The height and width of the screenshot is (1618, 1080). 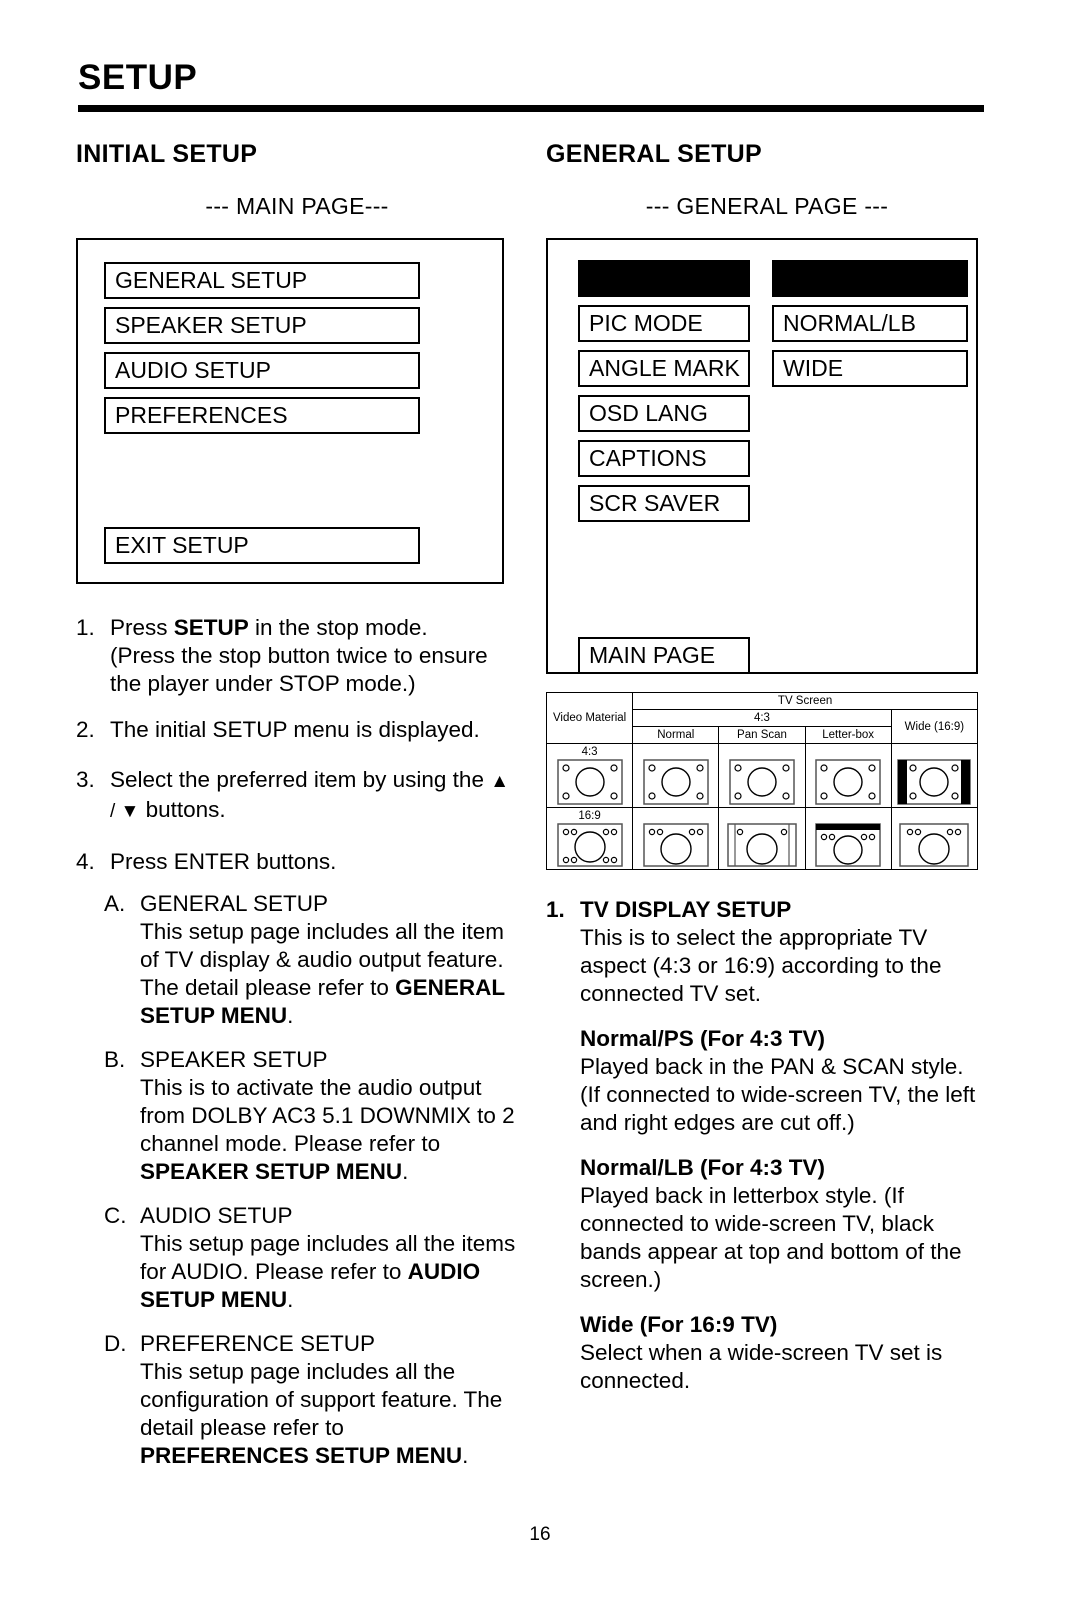 What do you see at coordinates (531, 108) in the screenshot?
I see `title-divider` at bounding box center [531, 108].